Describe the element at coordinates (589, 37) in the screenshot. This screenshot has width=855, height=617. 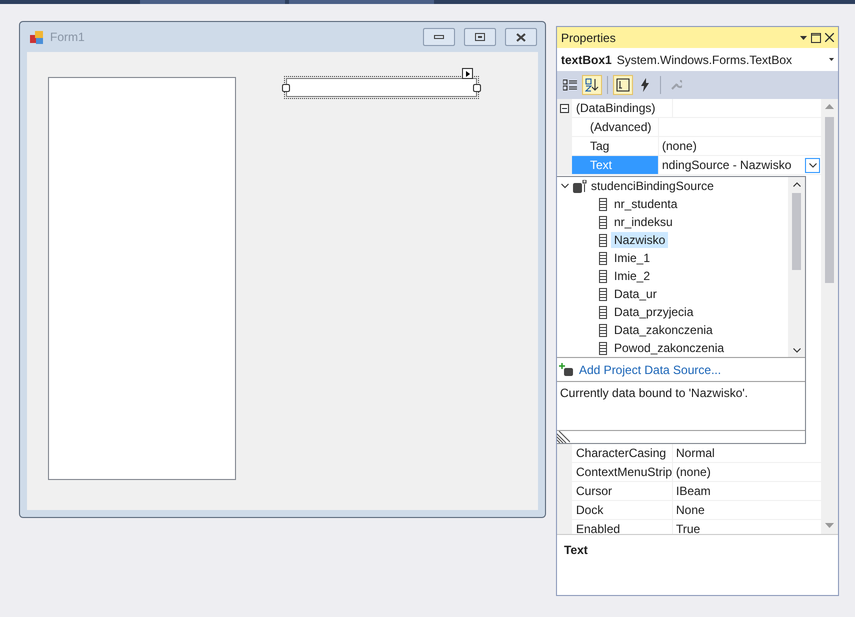
I see `panel-title: Properties` at that location.